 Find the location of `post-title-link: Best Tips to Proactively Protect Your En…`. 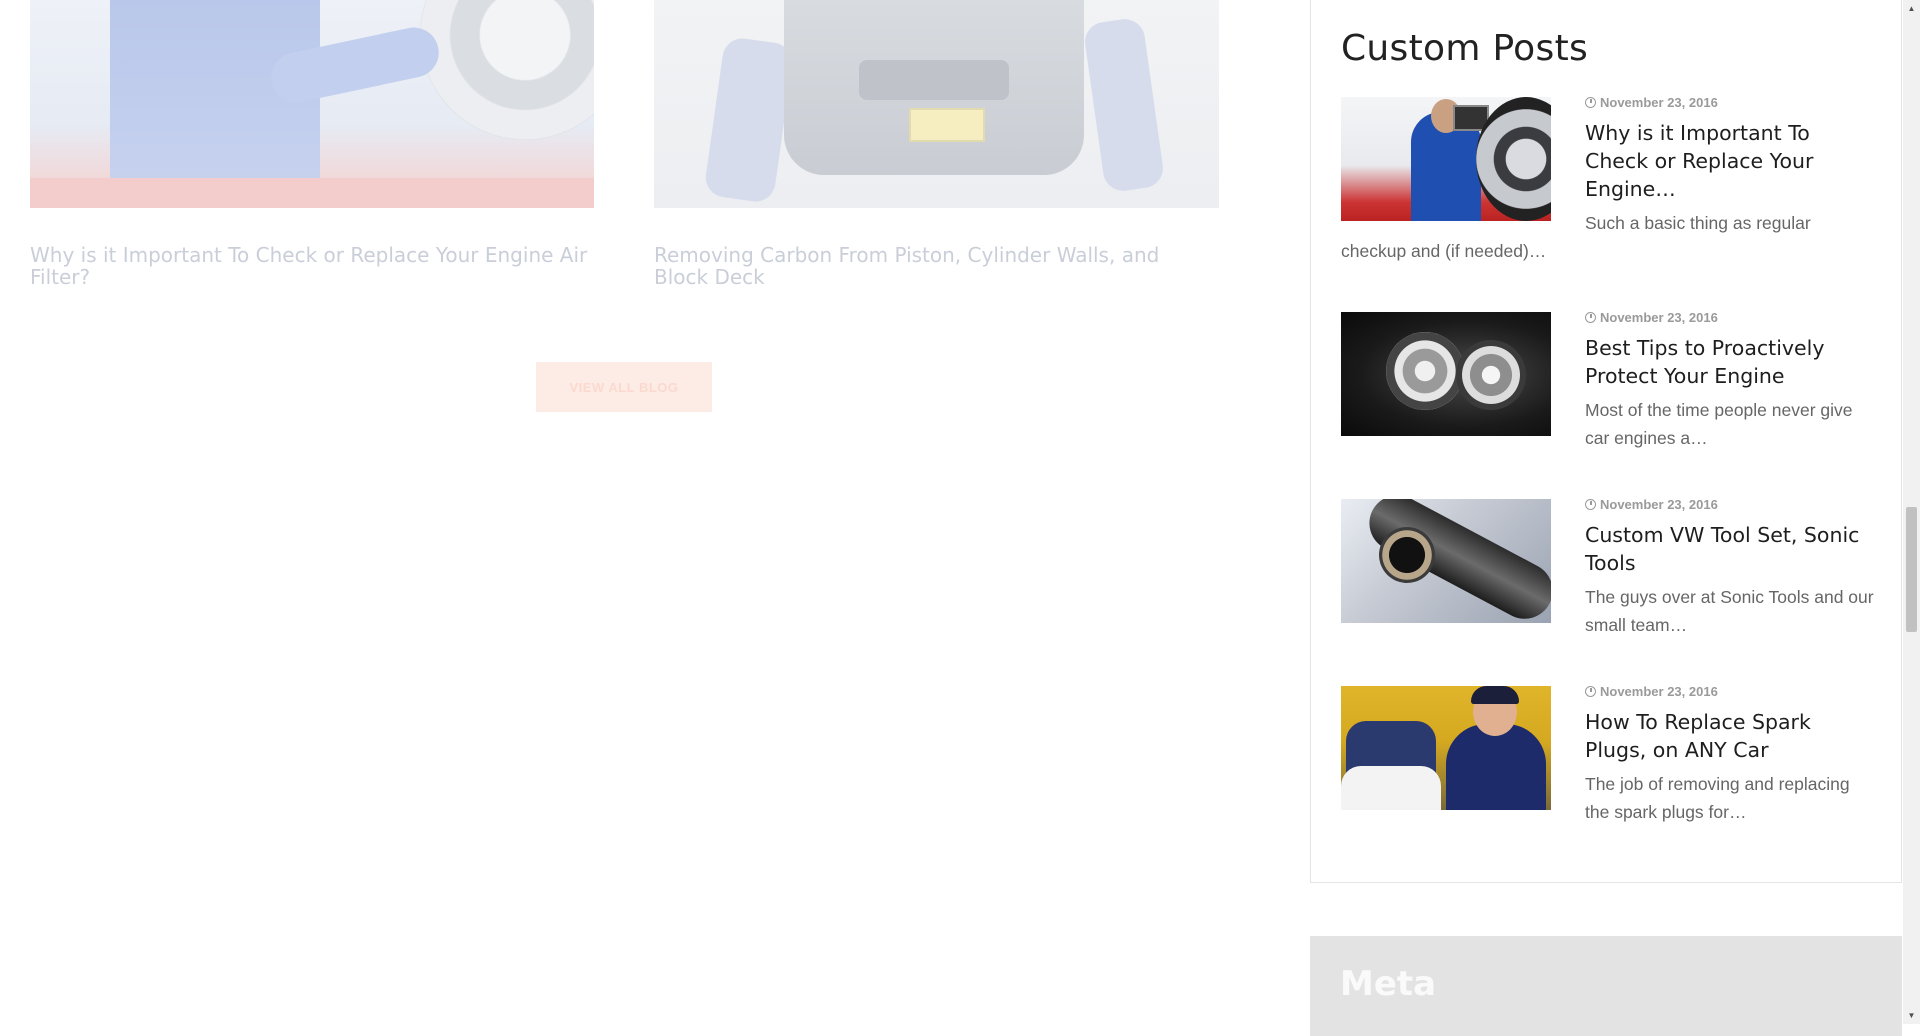

post-title-link: Best Tips to Proactively Protect Your En… is located at coordinates (1730, 362).